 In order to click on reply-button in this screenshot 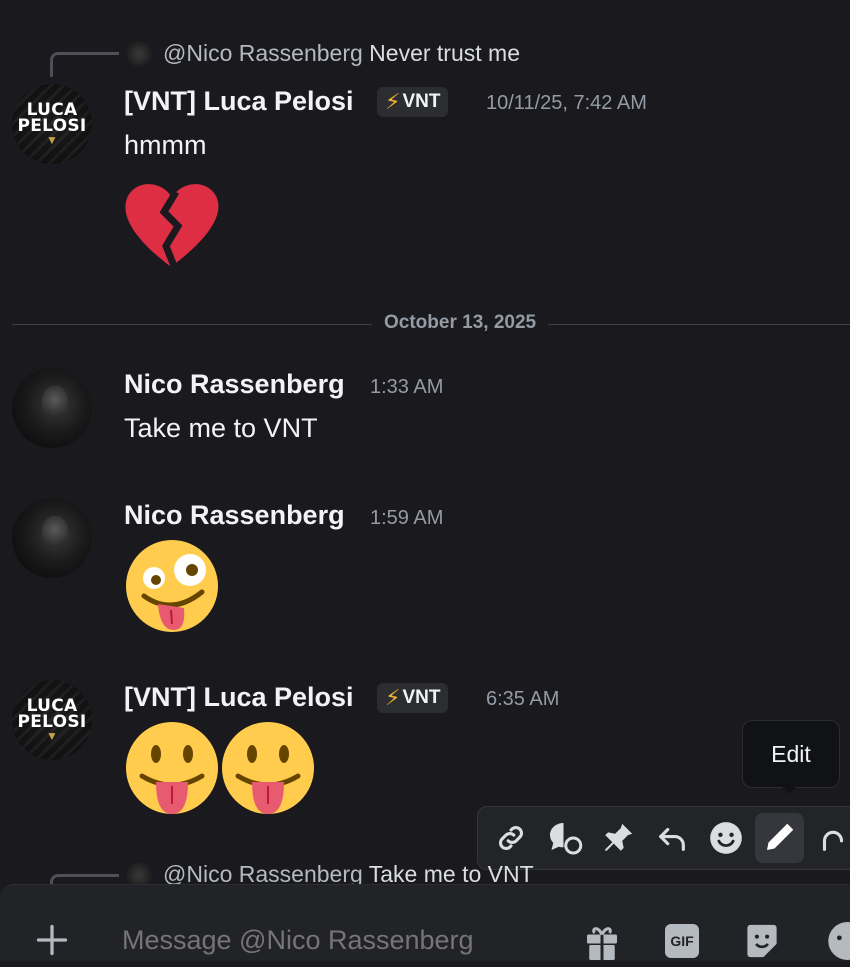, I will do `click(672, 838)`.